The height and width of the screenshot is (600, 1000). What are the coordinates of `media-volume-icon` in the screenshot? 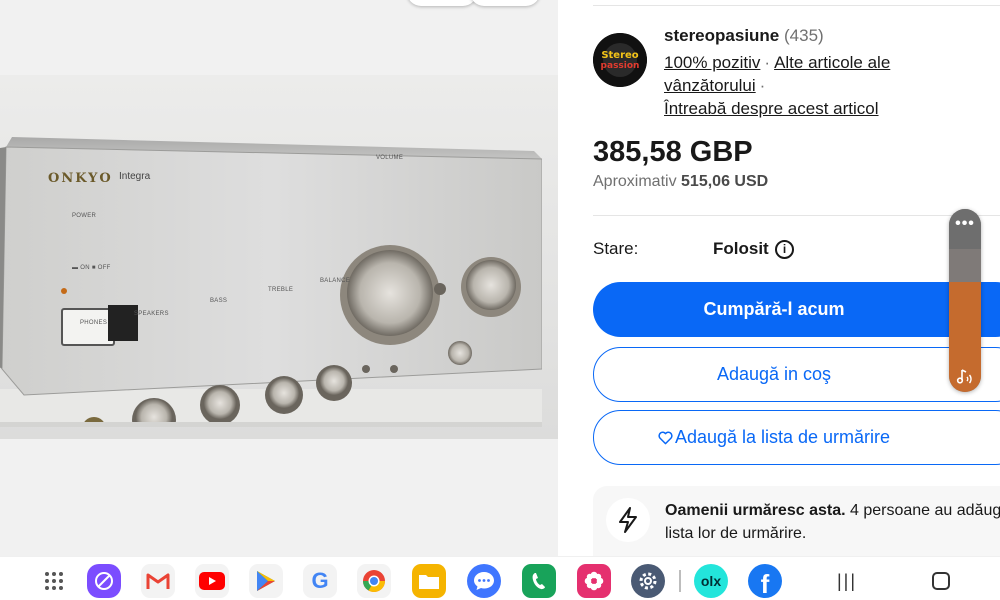 It's located at (965, 376).